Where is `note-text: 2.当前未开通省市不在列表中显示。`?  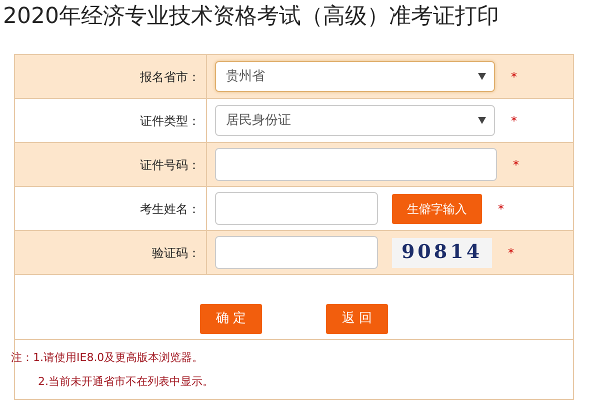 note-text: 2.当前未开通省市不在列表中显示。 is located at coordinates (125, 382).